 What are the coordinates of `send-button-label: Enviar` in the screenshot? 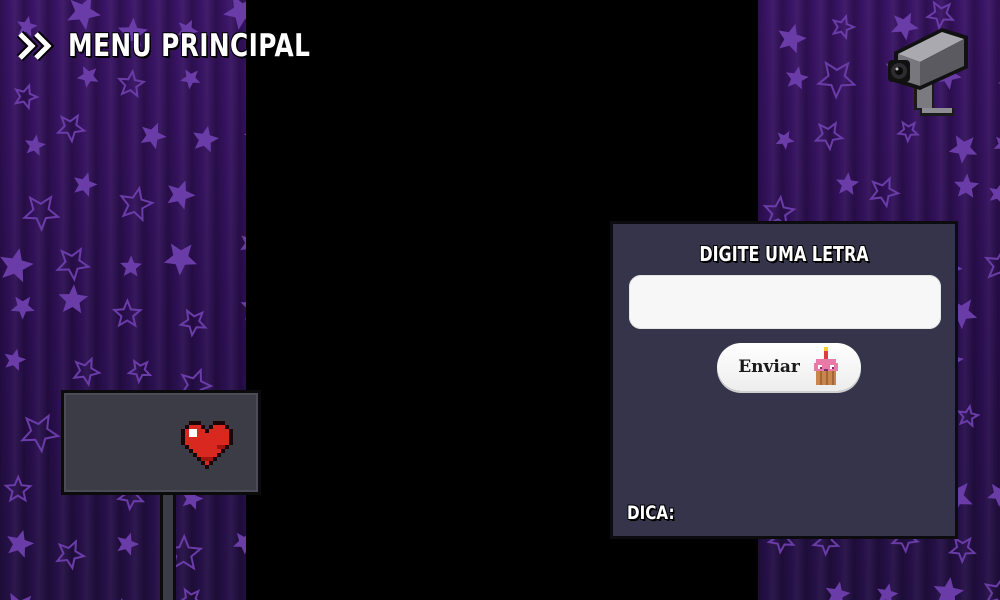 It's located at (769, 367).